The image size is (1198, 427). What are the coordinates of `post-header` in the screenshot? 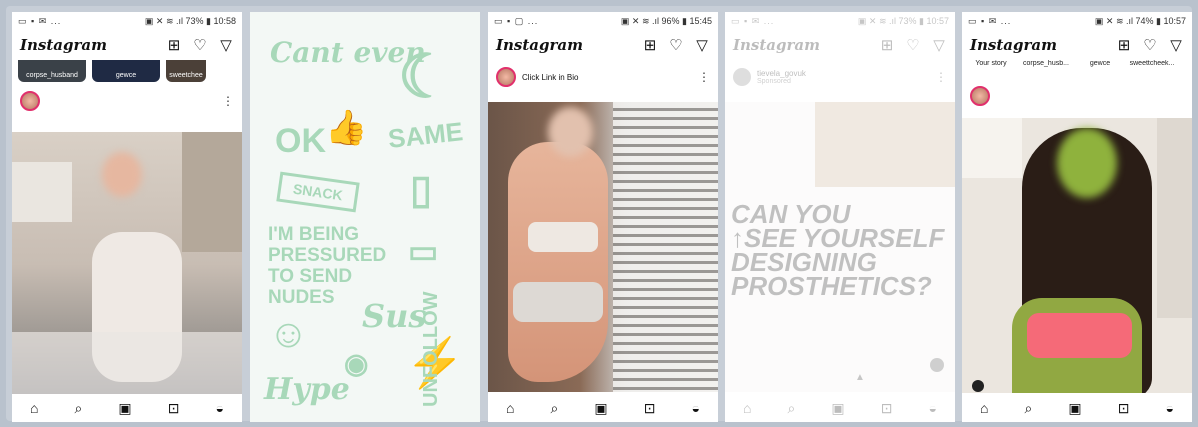 It's located at (1077, 97).